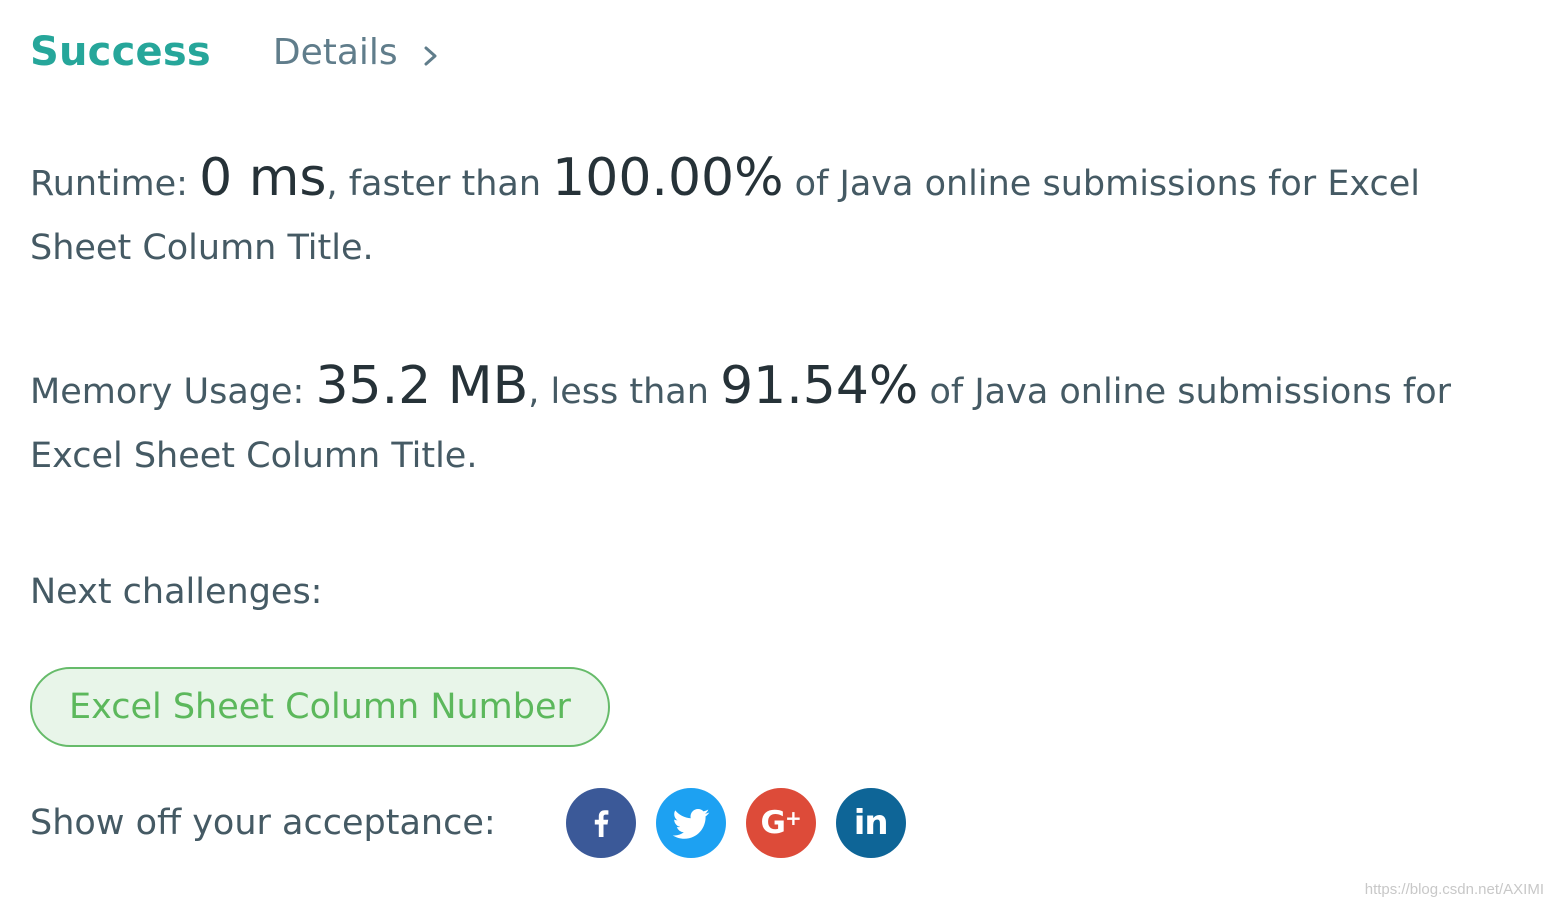 The height and width of the screenshot is (906, 1552). What do you see at coordinates (439, 184) in the screenshot?
I see `runtime-comparison: , faster than` at bounding box center [439, 184].